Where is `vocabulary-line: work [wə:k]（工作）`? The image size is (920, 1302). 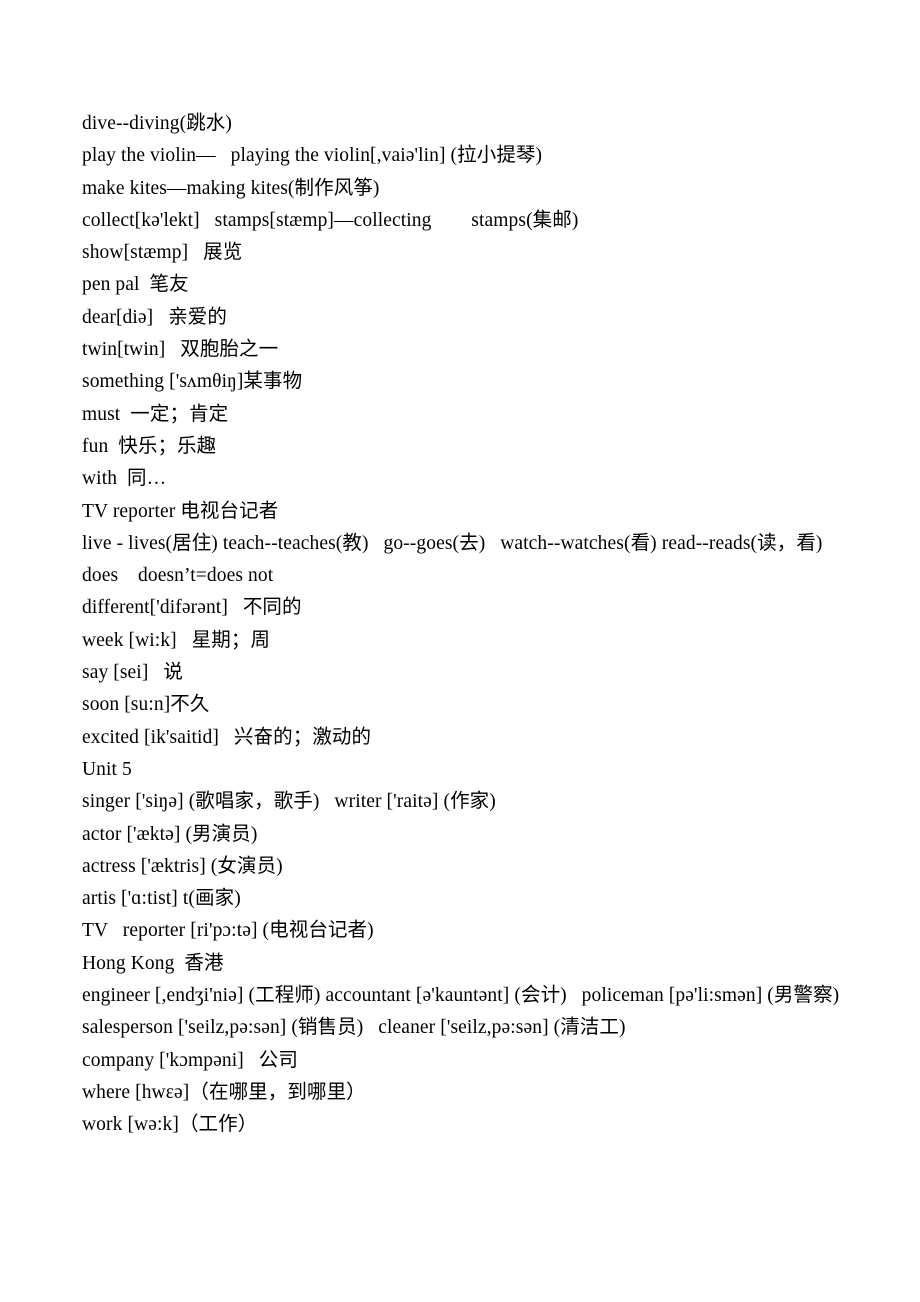
vocabulary-line: work [wə:k]（工作） is located at coordinates (170, 1125).